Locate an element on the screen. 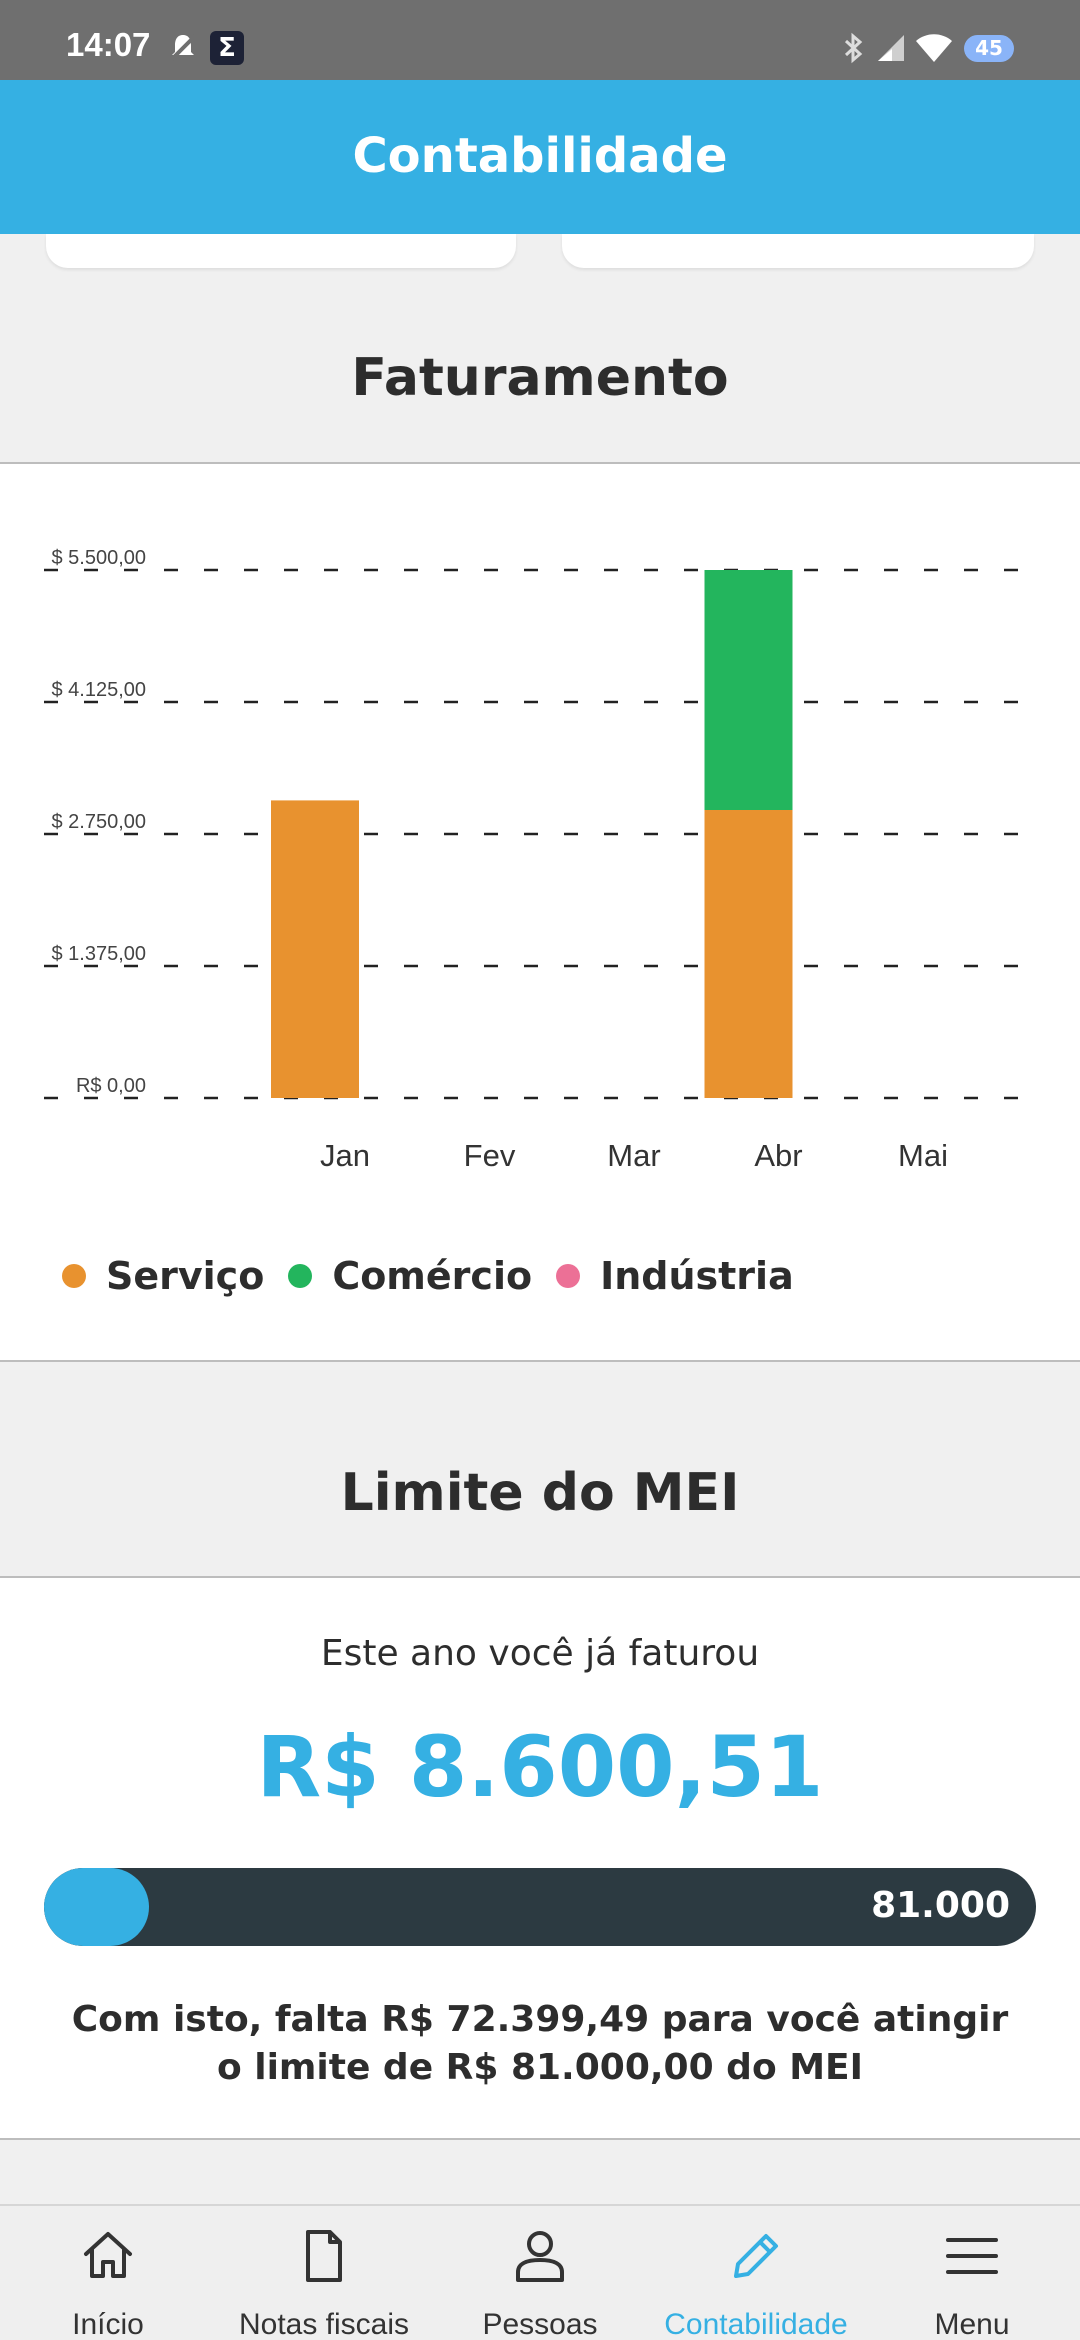  y-tick-label: $ 5.500,00 is located at coordinates (98, 558).